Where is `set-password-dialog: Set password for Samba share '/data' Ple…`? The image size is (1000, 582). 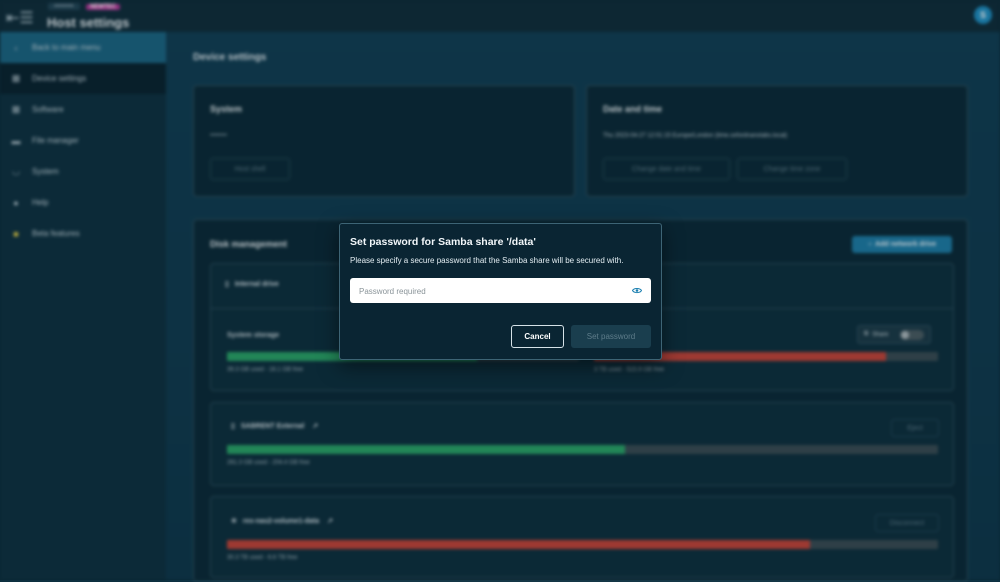
set-password-dialog: Set password for Samba share '/data' Ple… is located at coordinates (500, 291).